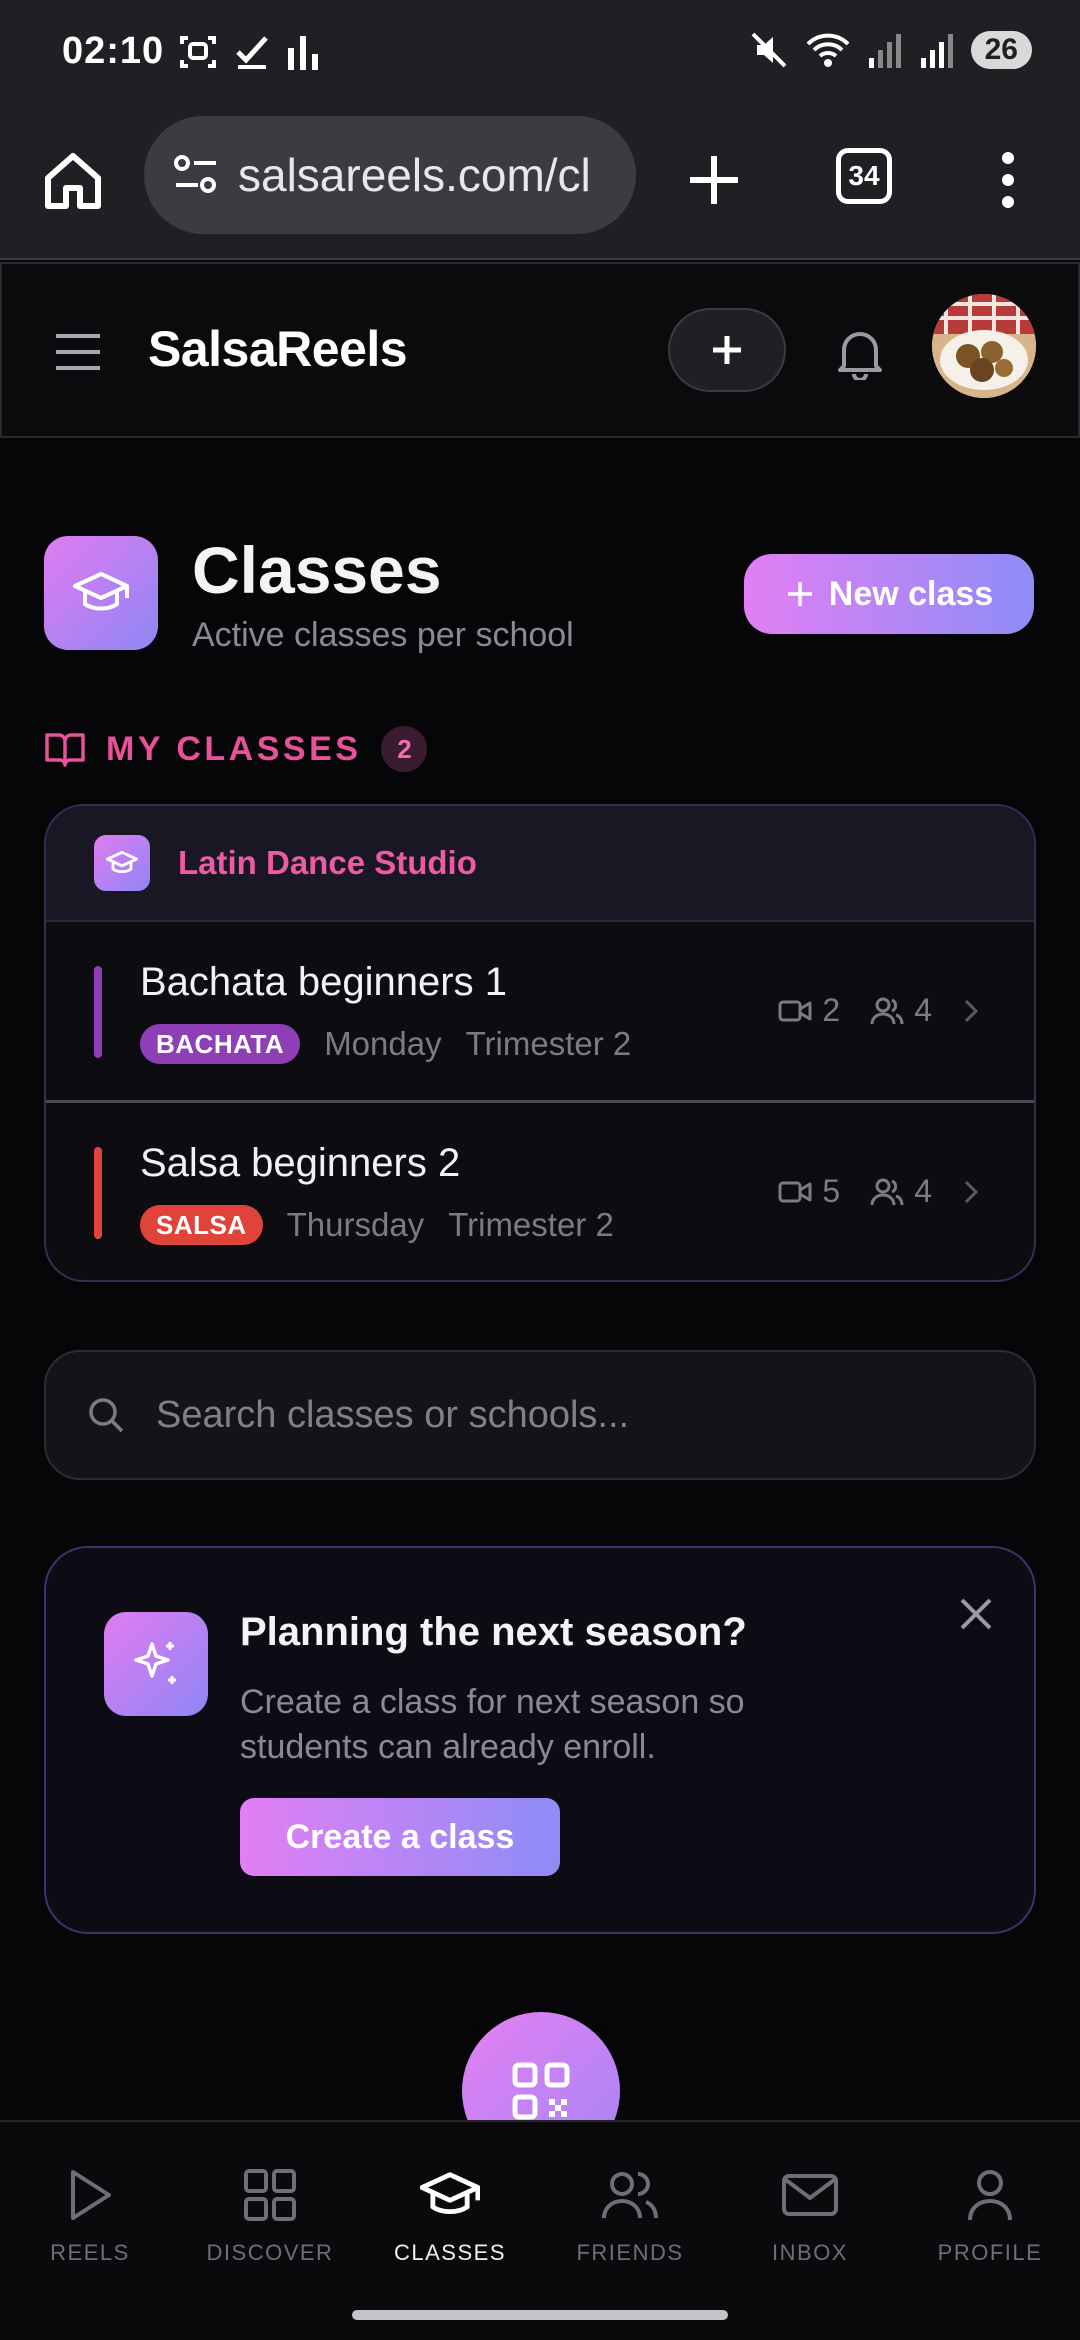 The image size is (1080, 2340). What do you see at coordinates (984, 346) in the screenshot?
I see `avatar` at bounding box center [984, 346].